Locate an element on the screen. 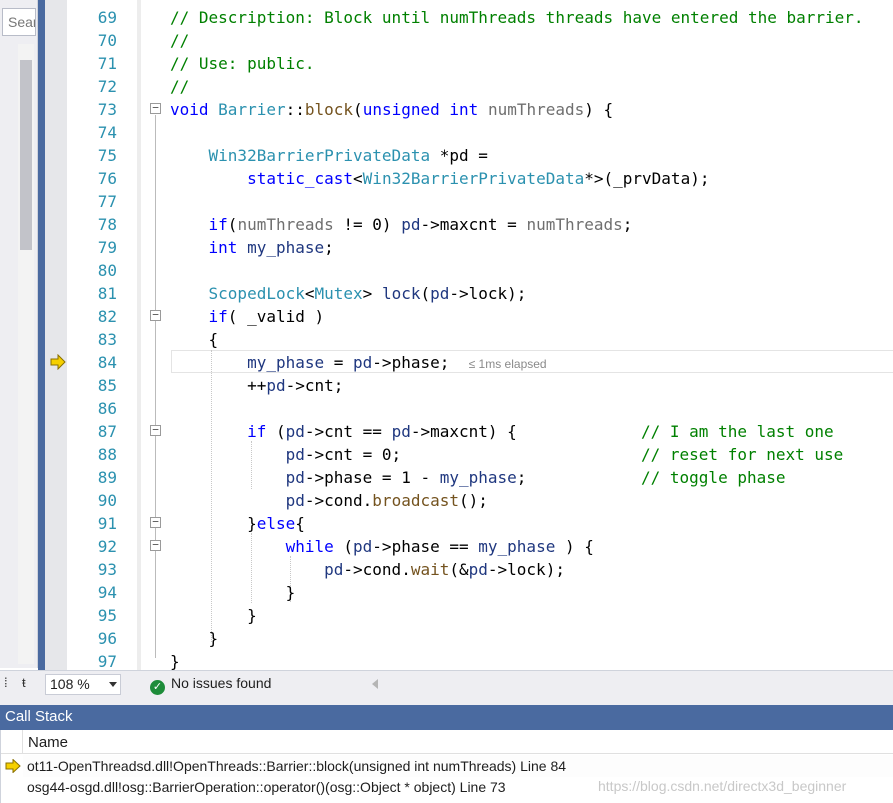 This screenshot has height=803, width=893. code-text: ( _valid ) is located at coordinates (276, 316).